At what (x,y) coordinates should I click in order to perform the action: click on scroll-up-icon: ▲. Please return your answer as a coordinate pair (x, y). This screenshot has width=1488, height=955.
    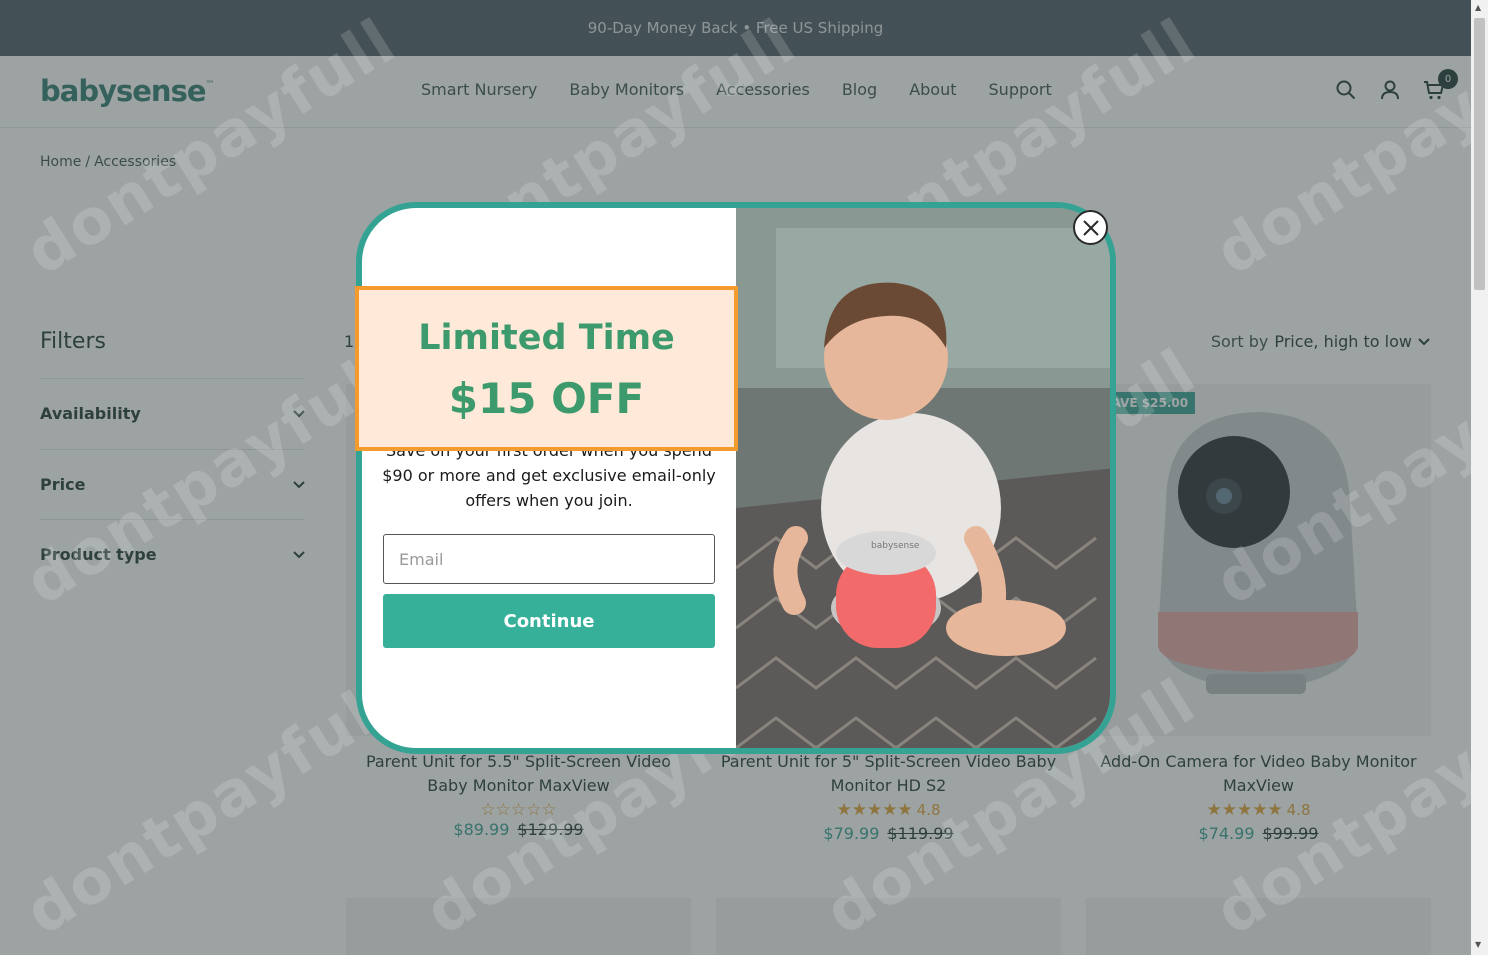
    Looking at the image, I should click on (1478, 7).